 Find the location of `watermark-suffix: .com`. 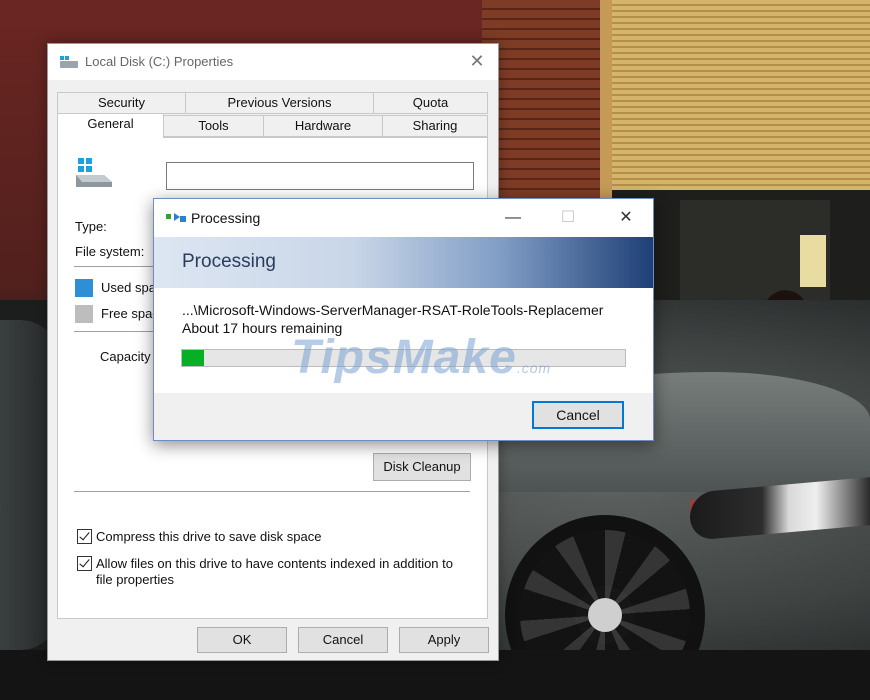

watermark-suffix: .com is located at coordinates (534, 368).